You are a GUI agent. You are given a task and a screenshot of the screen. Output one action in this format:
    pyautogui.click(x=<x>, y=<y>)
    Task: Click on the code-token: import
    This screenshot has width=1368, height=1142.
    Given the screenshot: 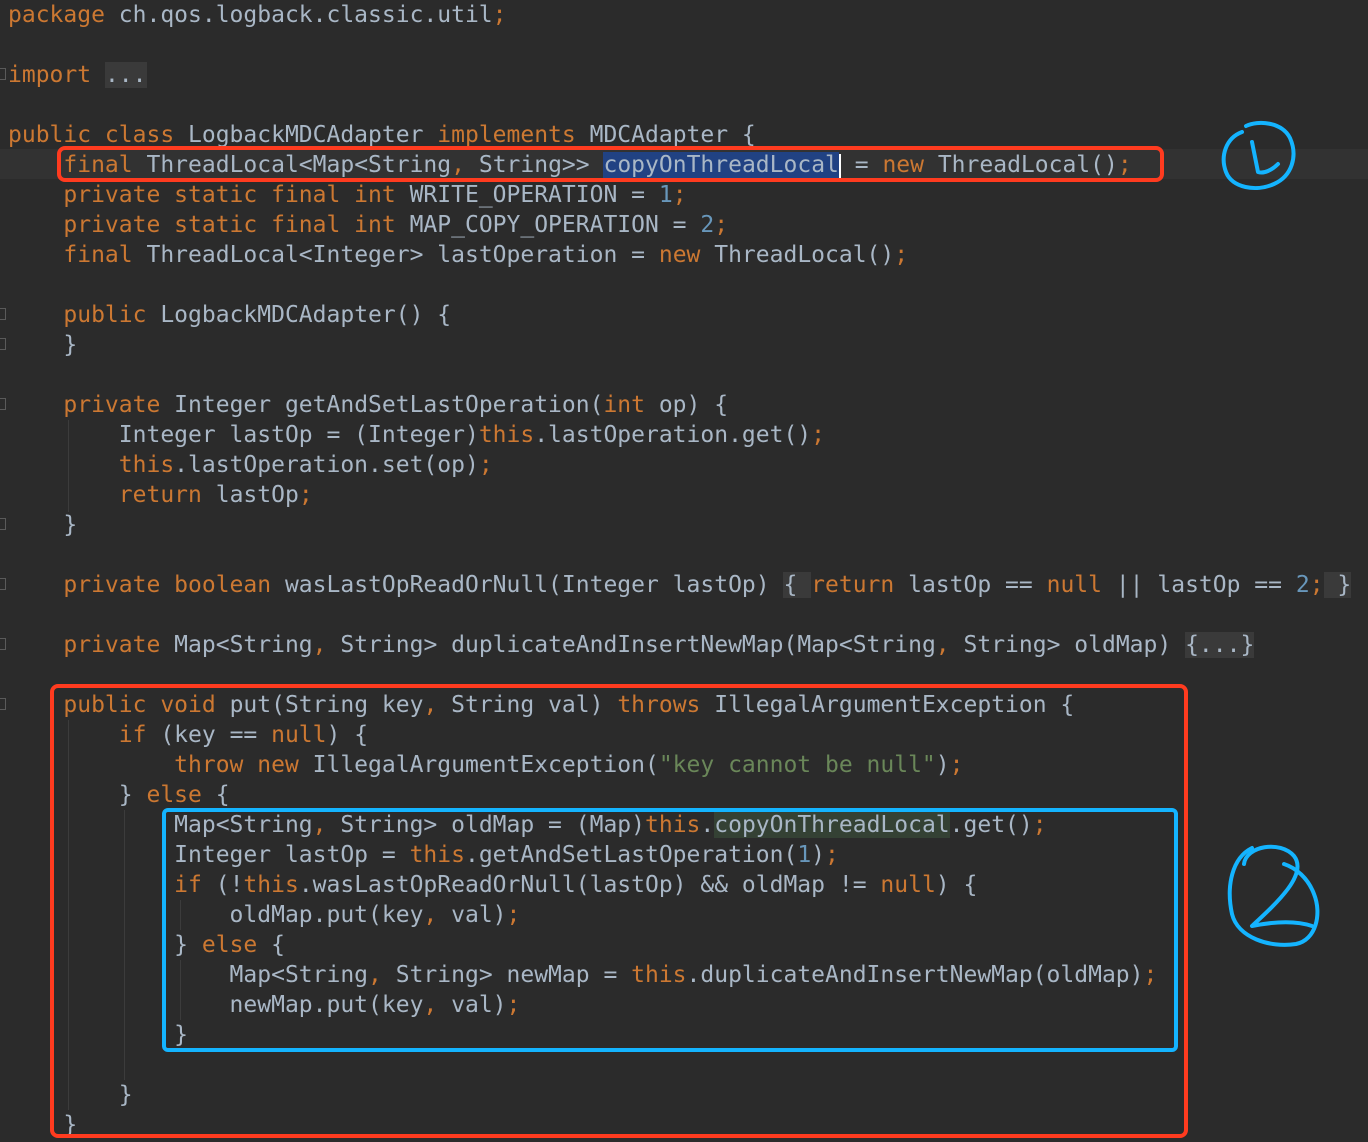 What is the action you would take?
    pyautogui.click(x=50, y=75)
    